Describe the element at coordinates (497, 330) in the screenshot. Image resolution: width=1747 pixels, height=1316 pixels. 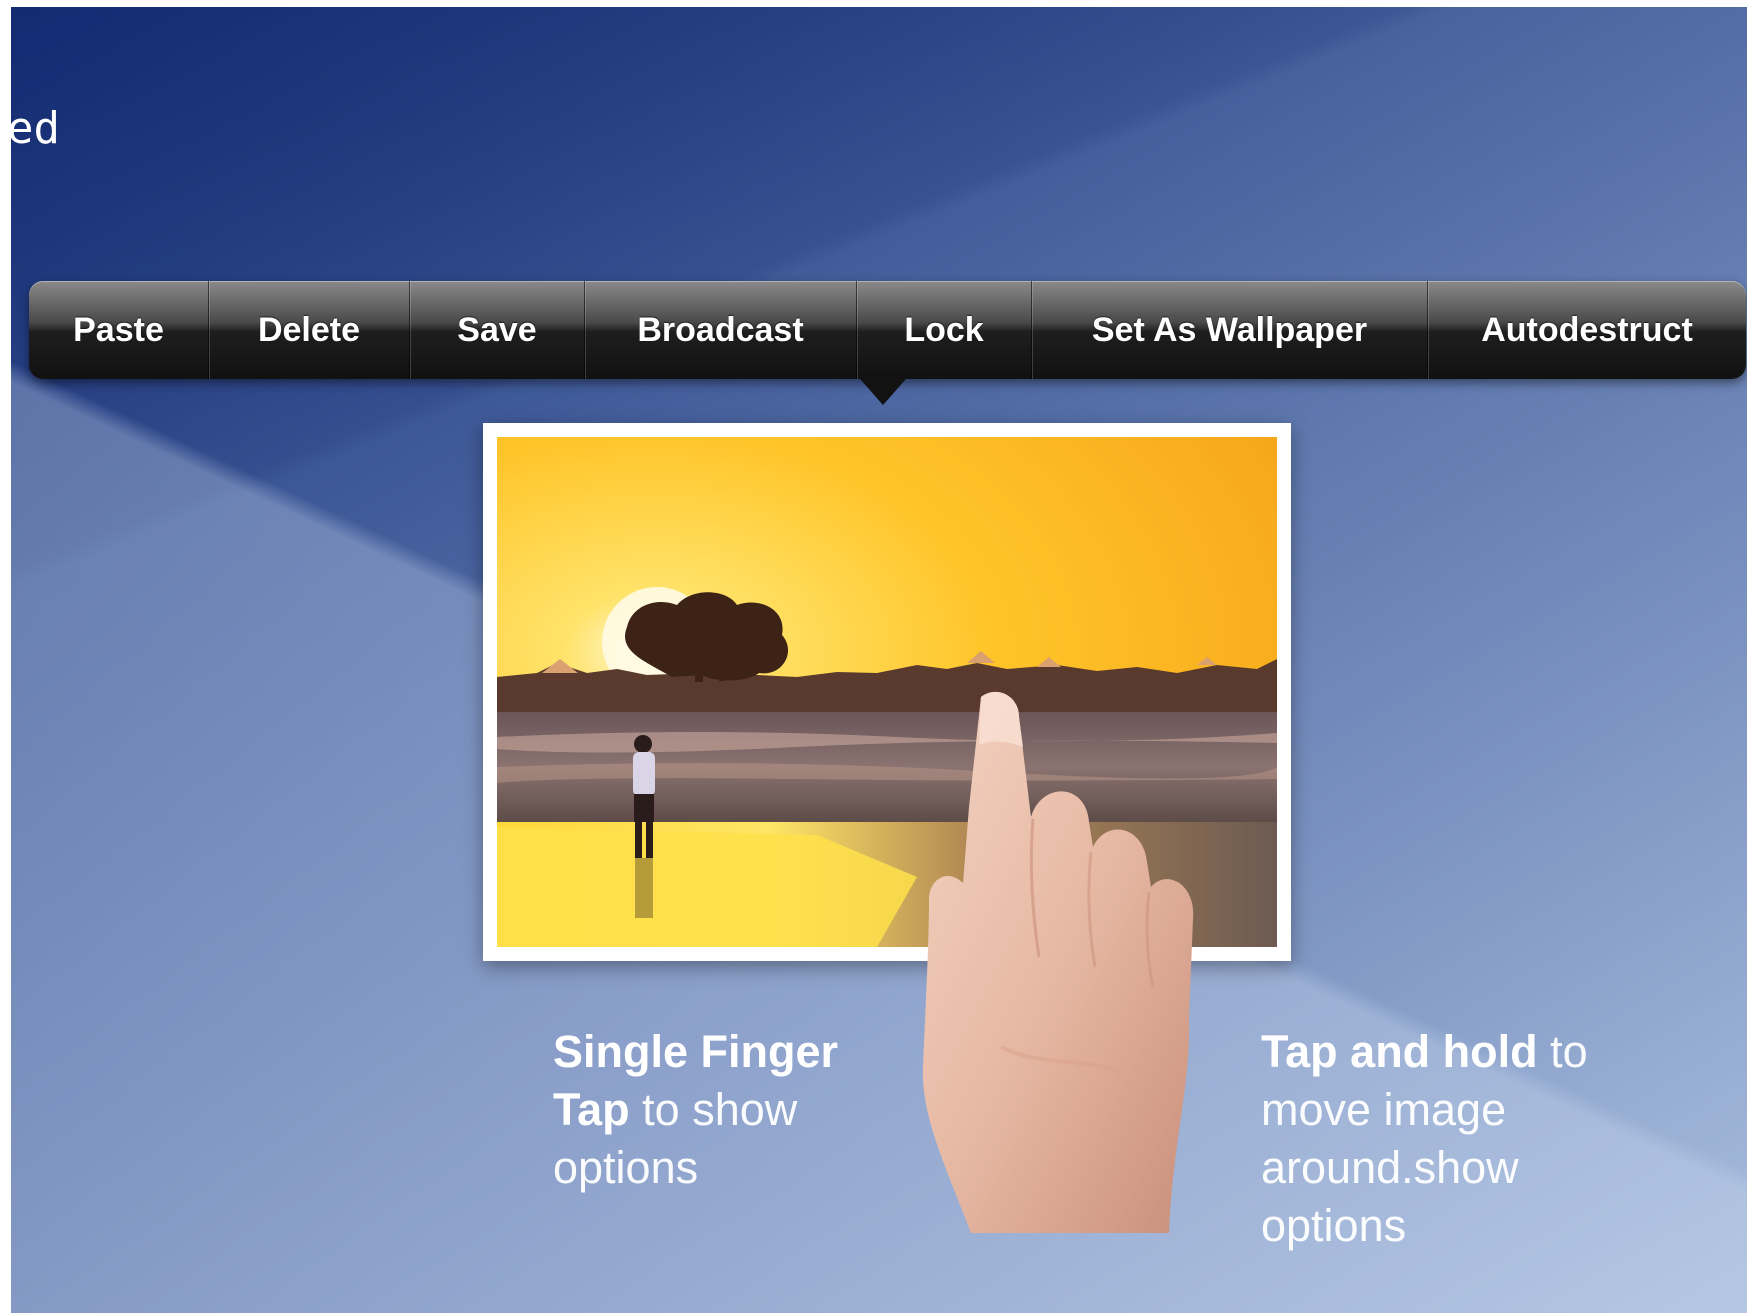
I see `menu-item-save: Save` at that location.